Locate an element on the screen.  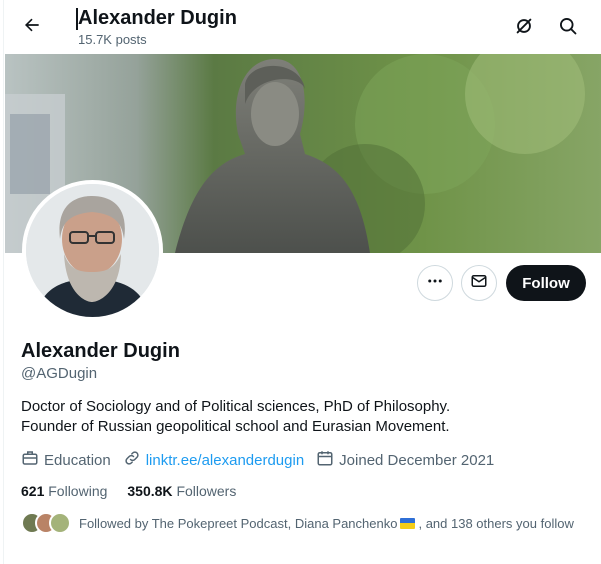
top-bar: Alexander Dugin 15.7K posts is located at coordinates (302, 27).